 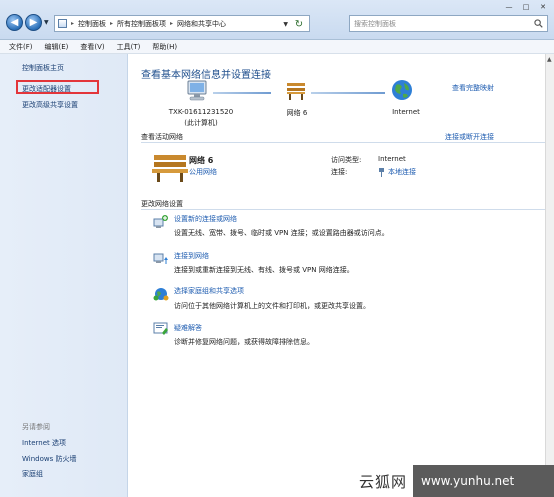 What do you see at coordinates (473, 88) in the screenshot?
I see `view-full-map-link: 查看完整映射` at bounding box center [473, 88].